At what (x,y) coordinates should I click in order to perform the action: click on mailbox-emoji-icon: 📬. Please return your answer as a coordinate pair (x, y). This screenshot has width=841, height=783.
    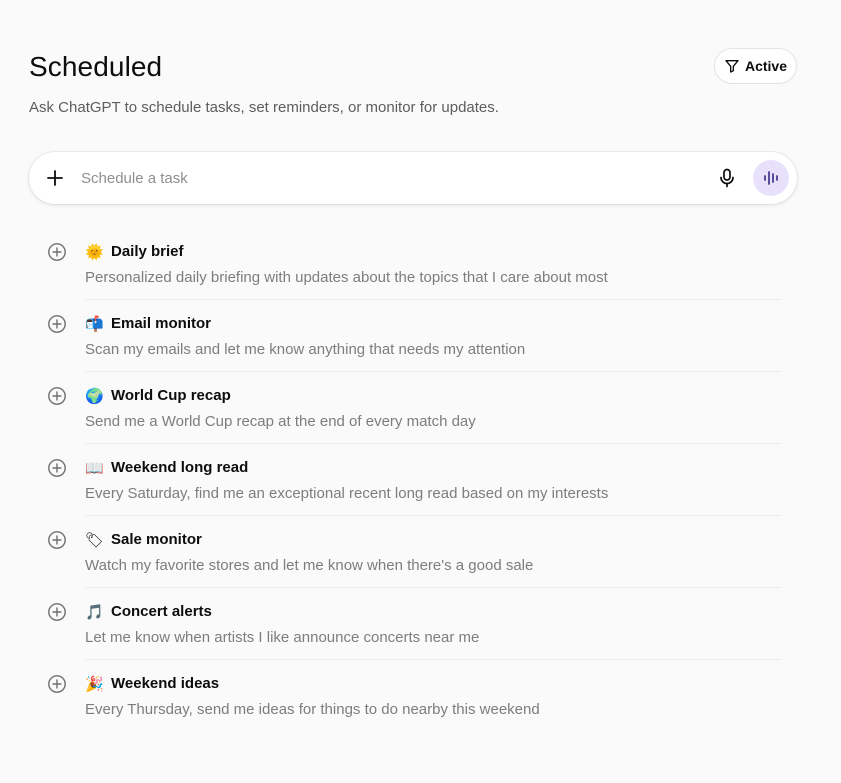
    Looking at the image, I should click on (94, 324).